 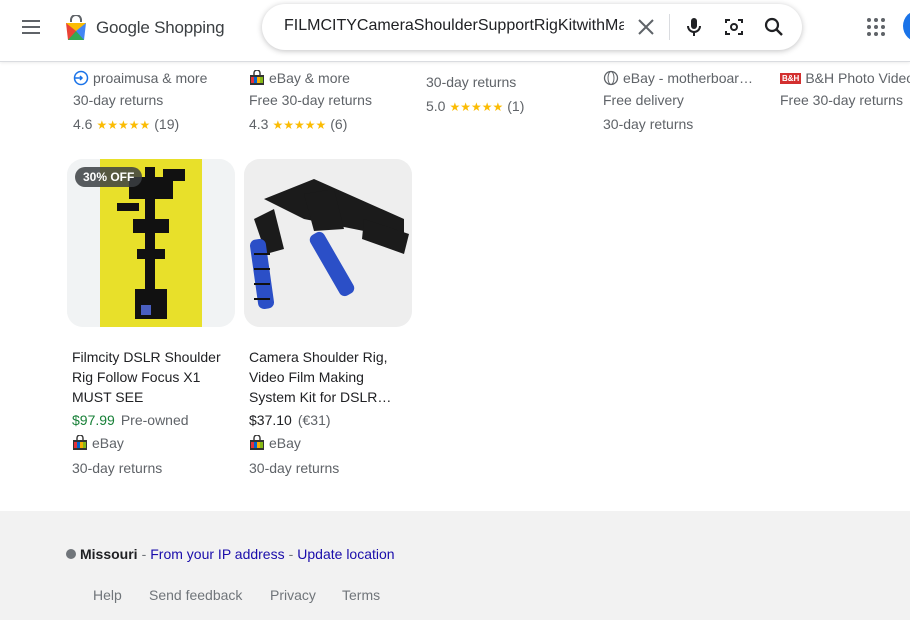 What do you see at coordinates (32, 27) in the screenshot?
I see `menu-icon` at bounding box center [32, 27].